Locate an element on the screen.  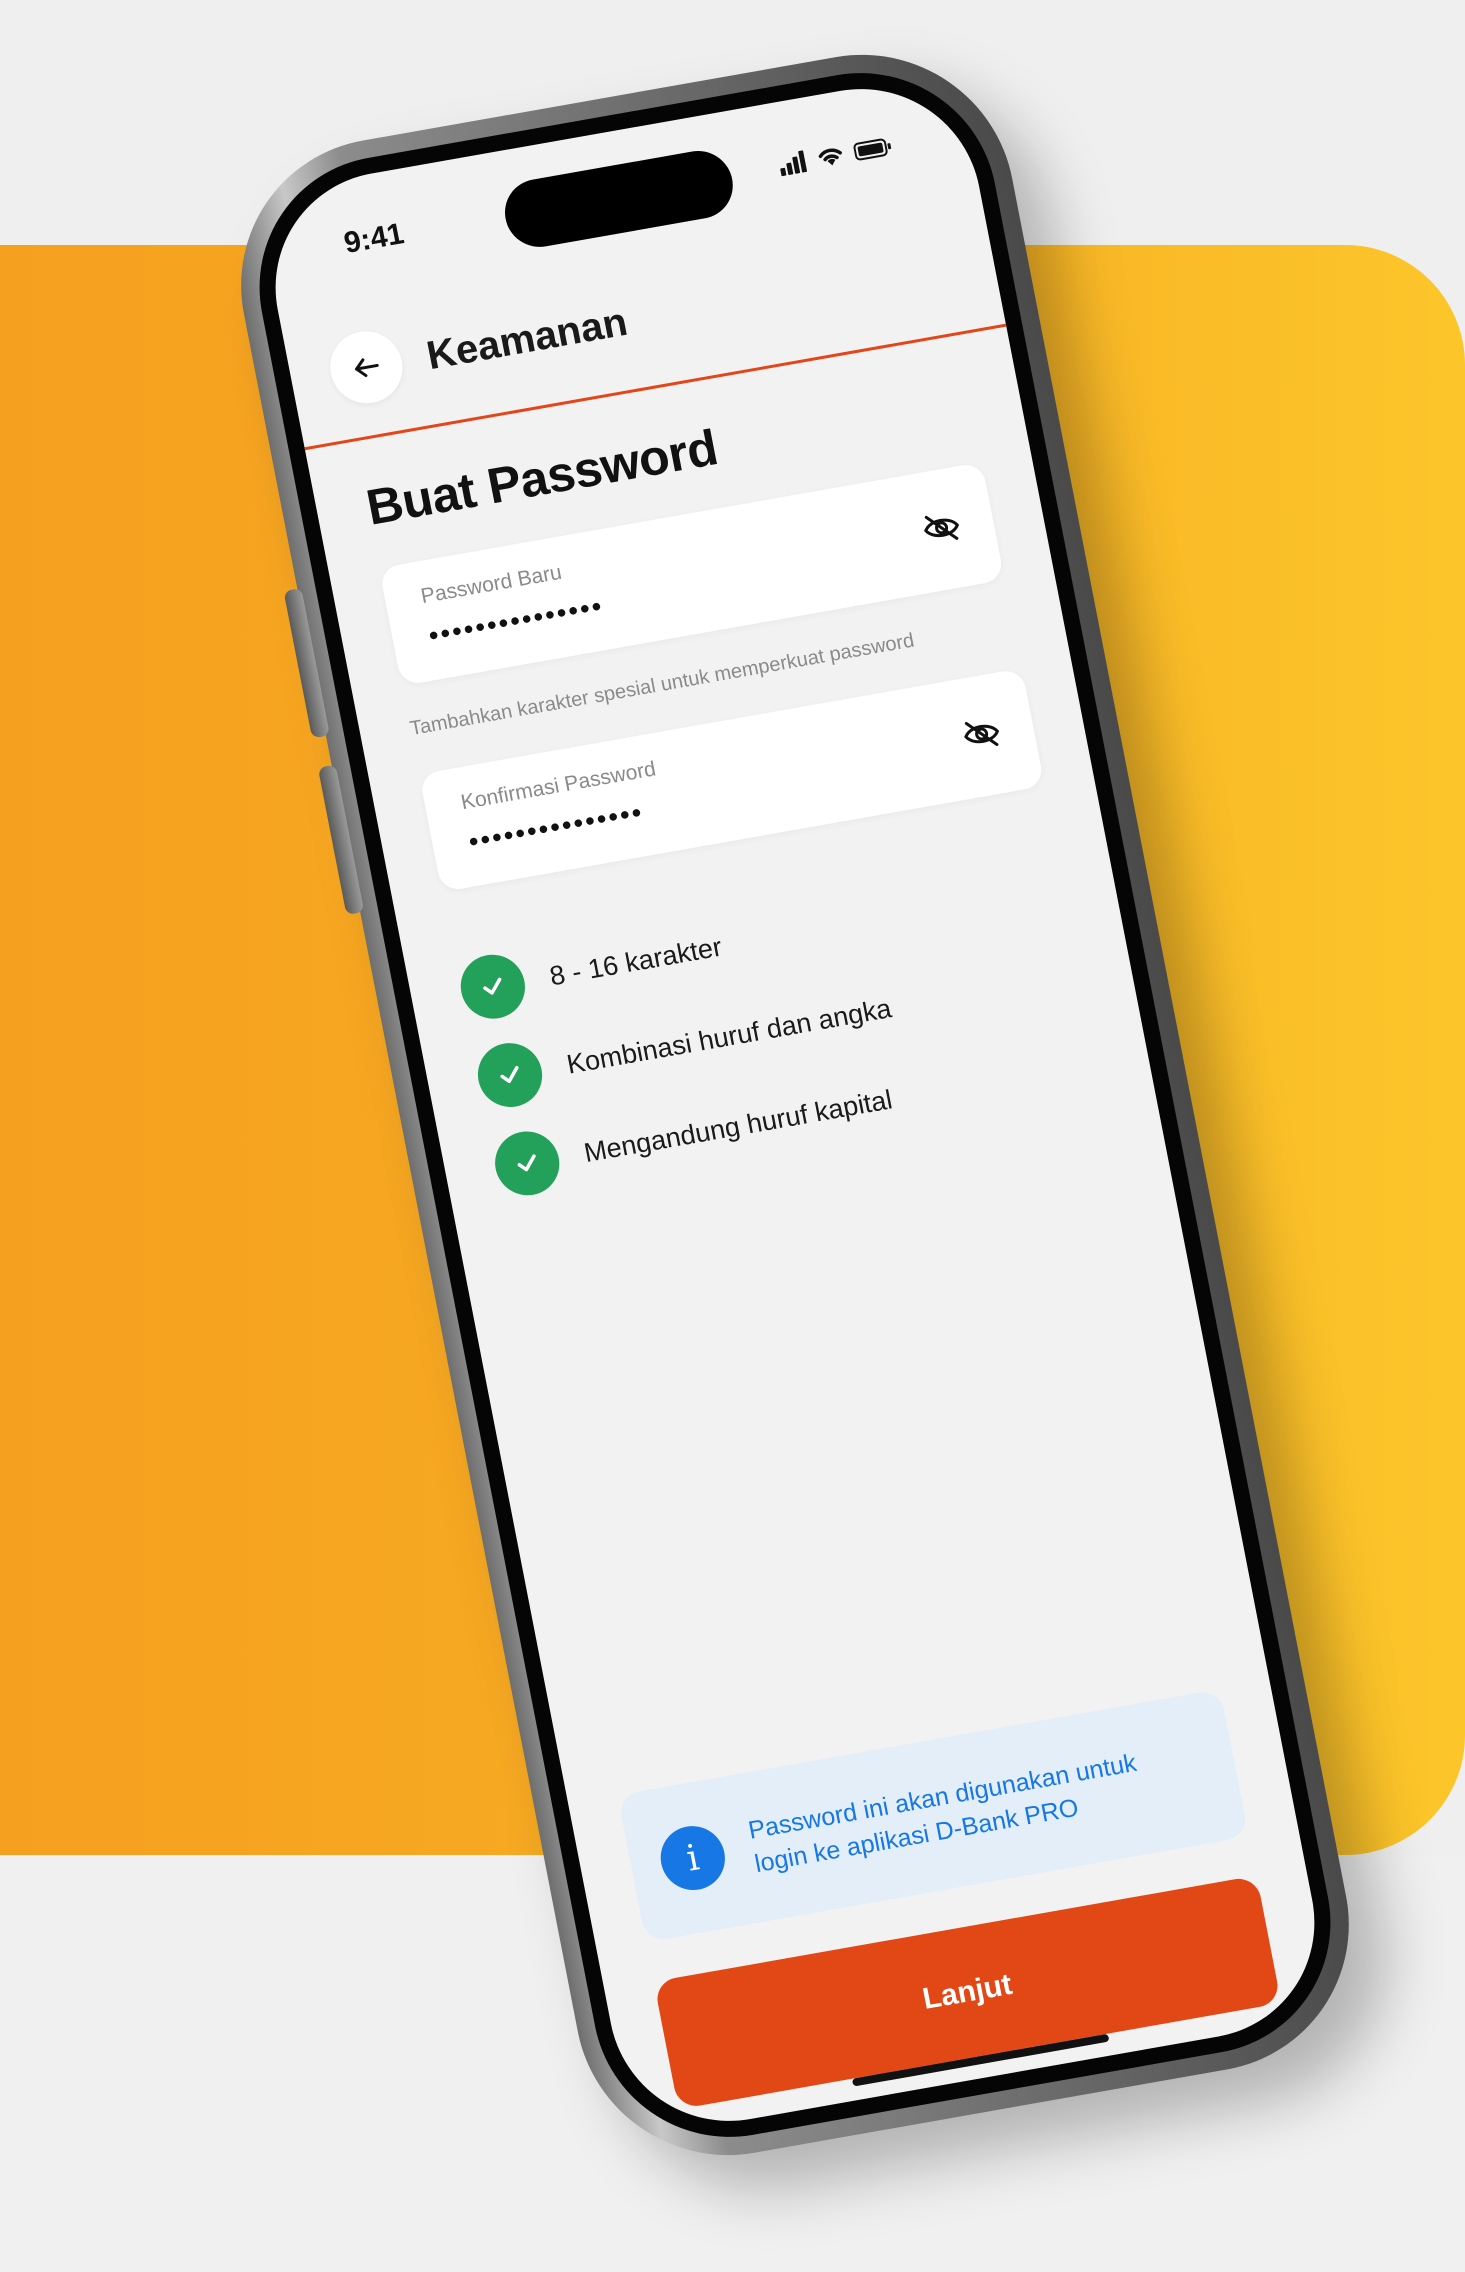
arrow-left-icon is located at coordinates (367, 368).